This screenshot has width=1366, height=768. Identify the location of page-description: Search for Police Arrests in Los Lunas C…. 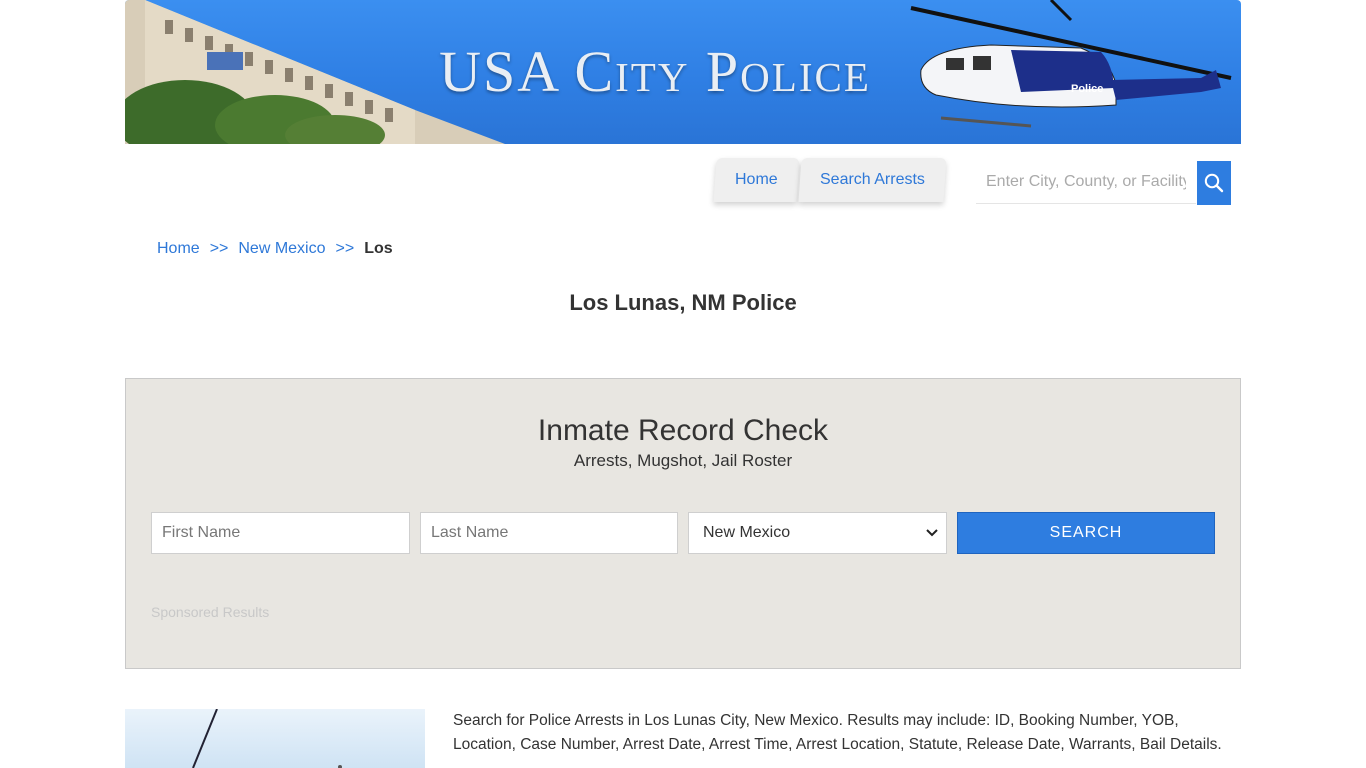
(837, 732).